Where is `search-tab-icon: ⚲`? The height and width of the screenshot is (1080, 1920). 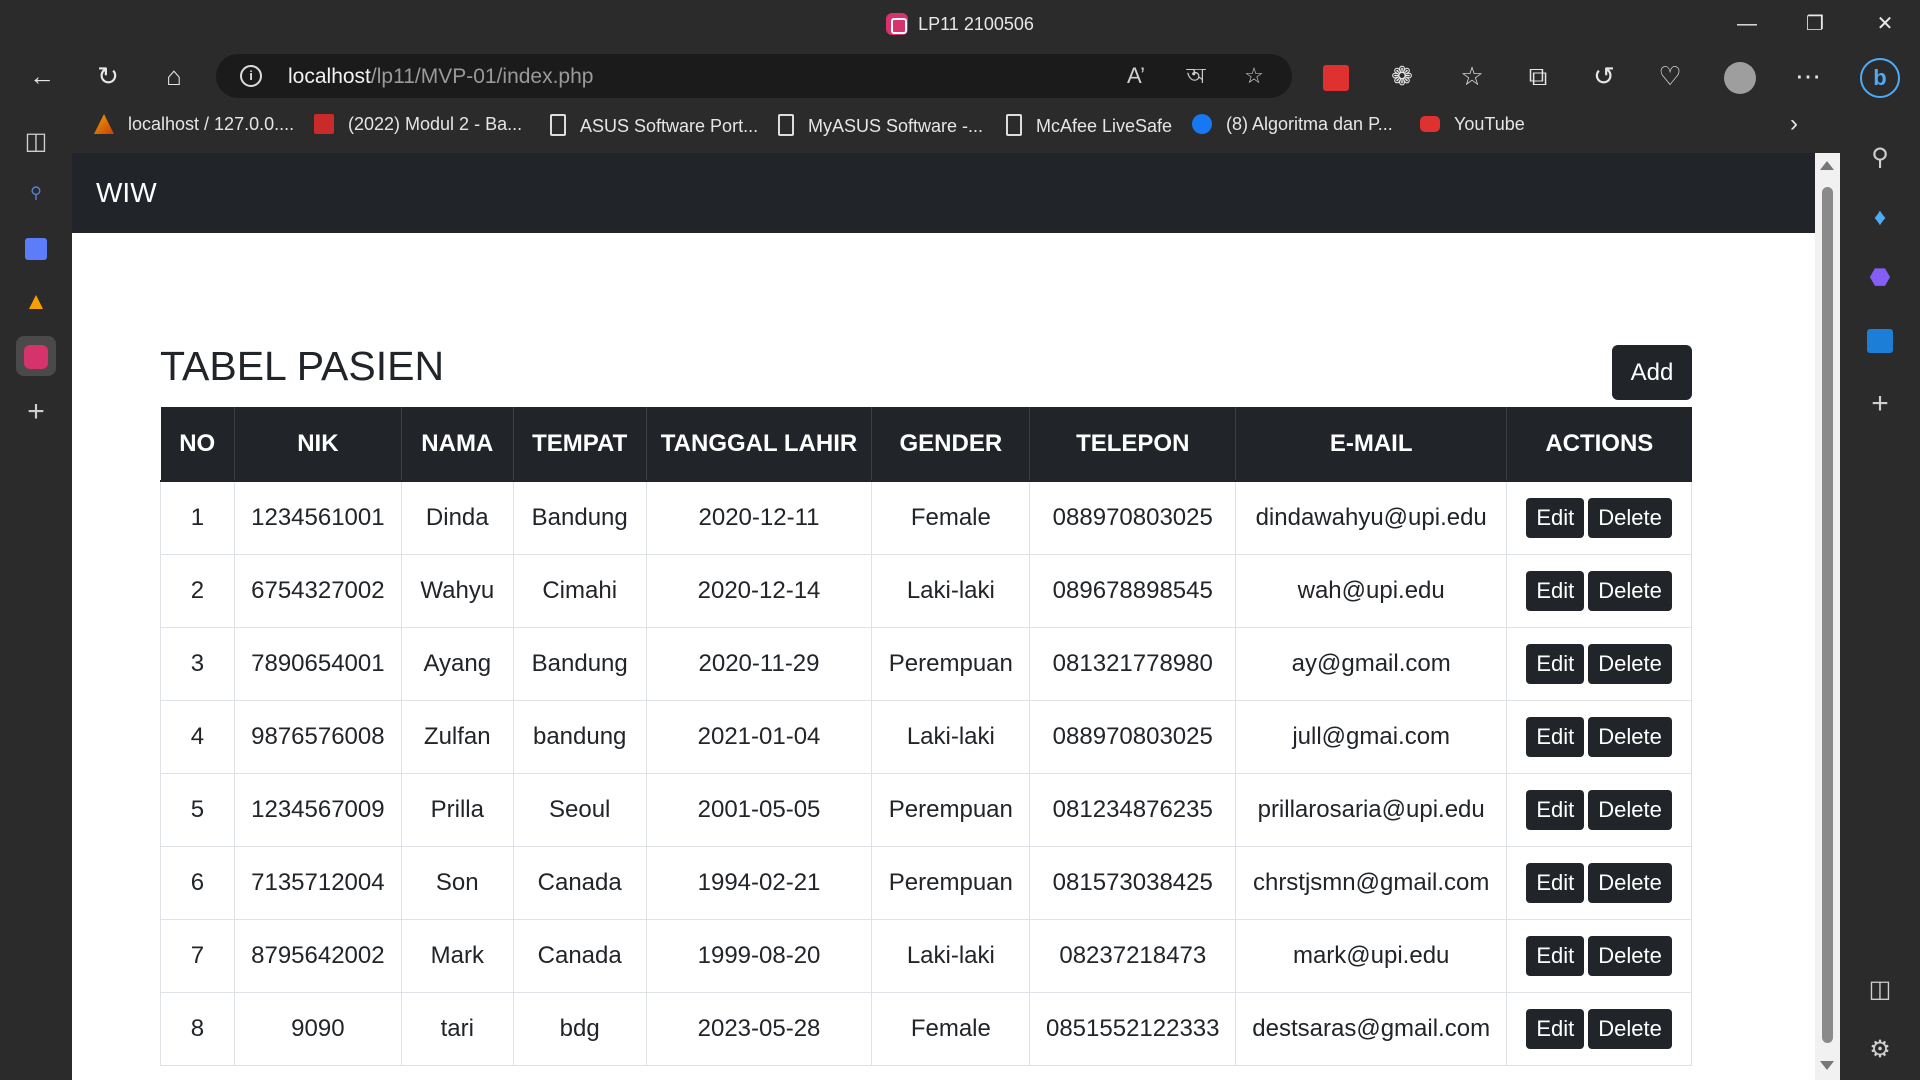
search-tab-icon: ⚲ is located at coordinates (36, 194).